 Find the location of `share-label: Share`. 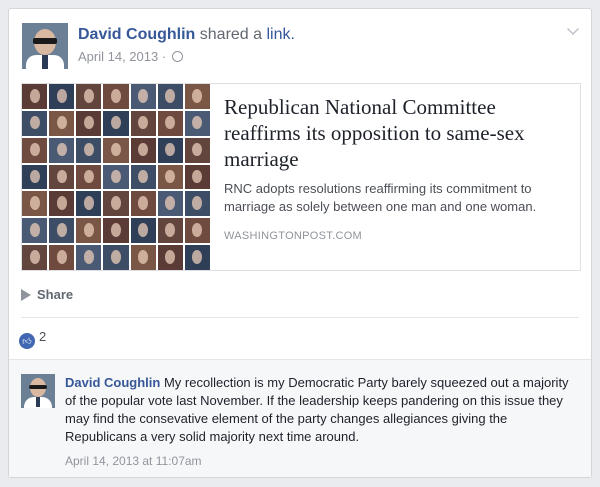

share-label: Share is located at coordinates (55, 294).